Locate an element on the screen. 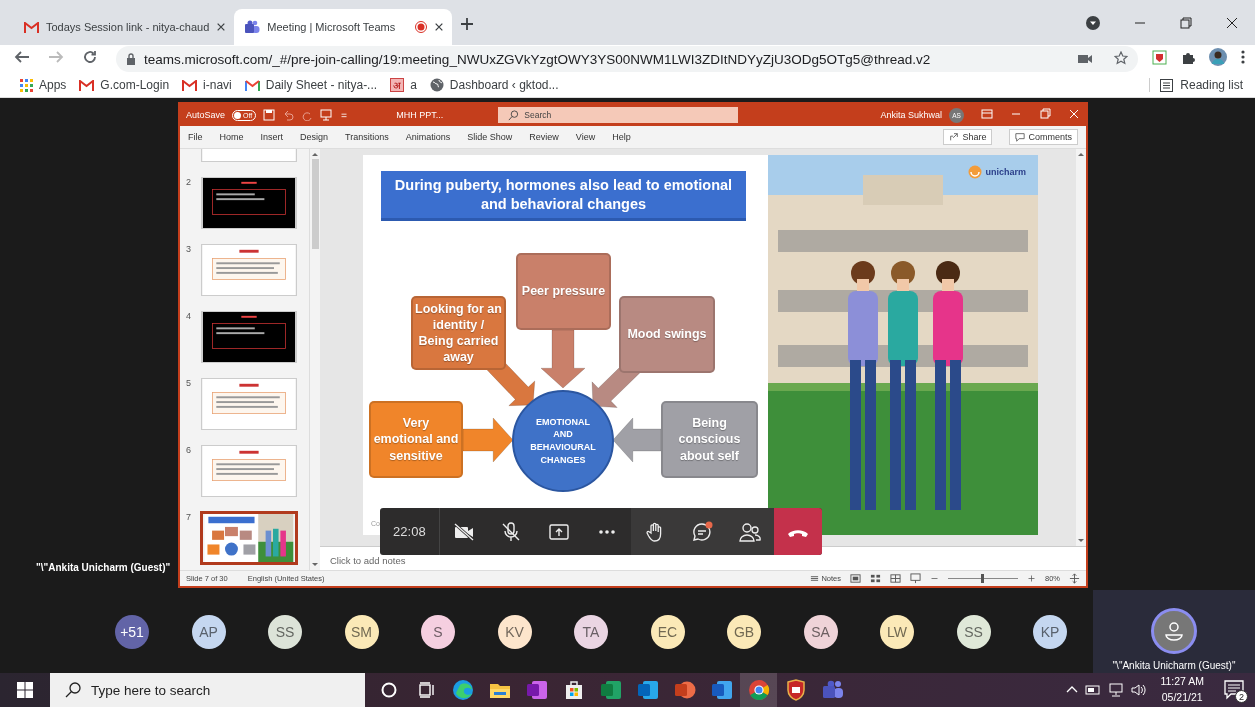  browser-tab: Todays Session link - nitya-chaud is located at coordinates (124, 27).